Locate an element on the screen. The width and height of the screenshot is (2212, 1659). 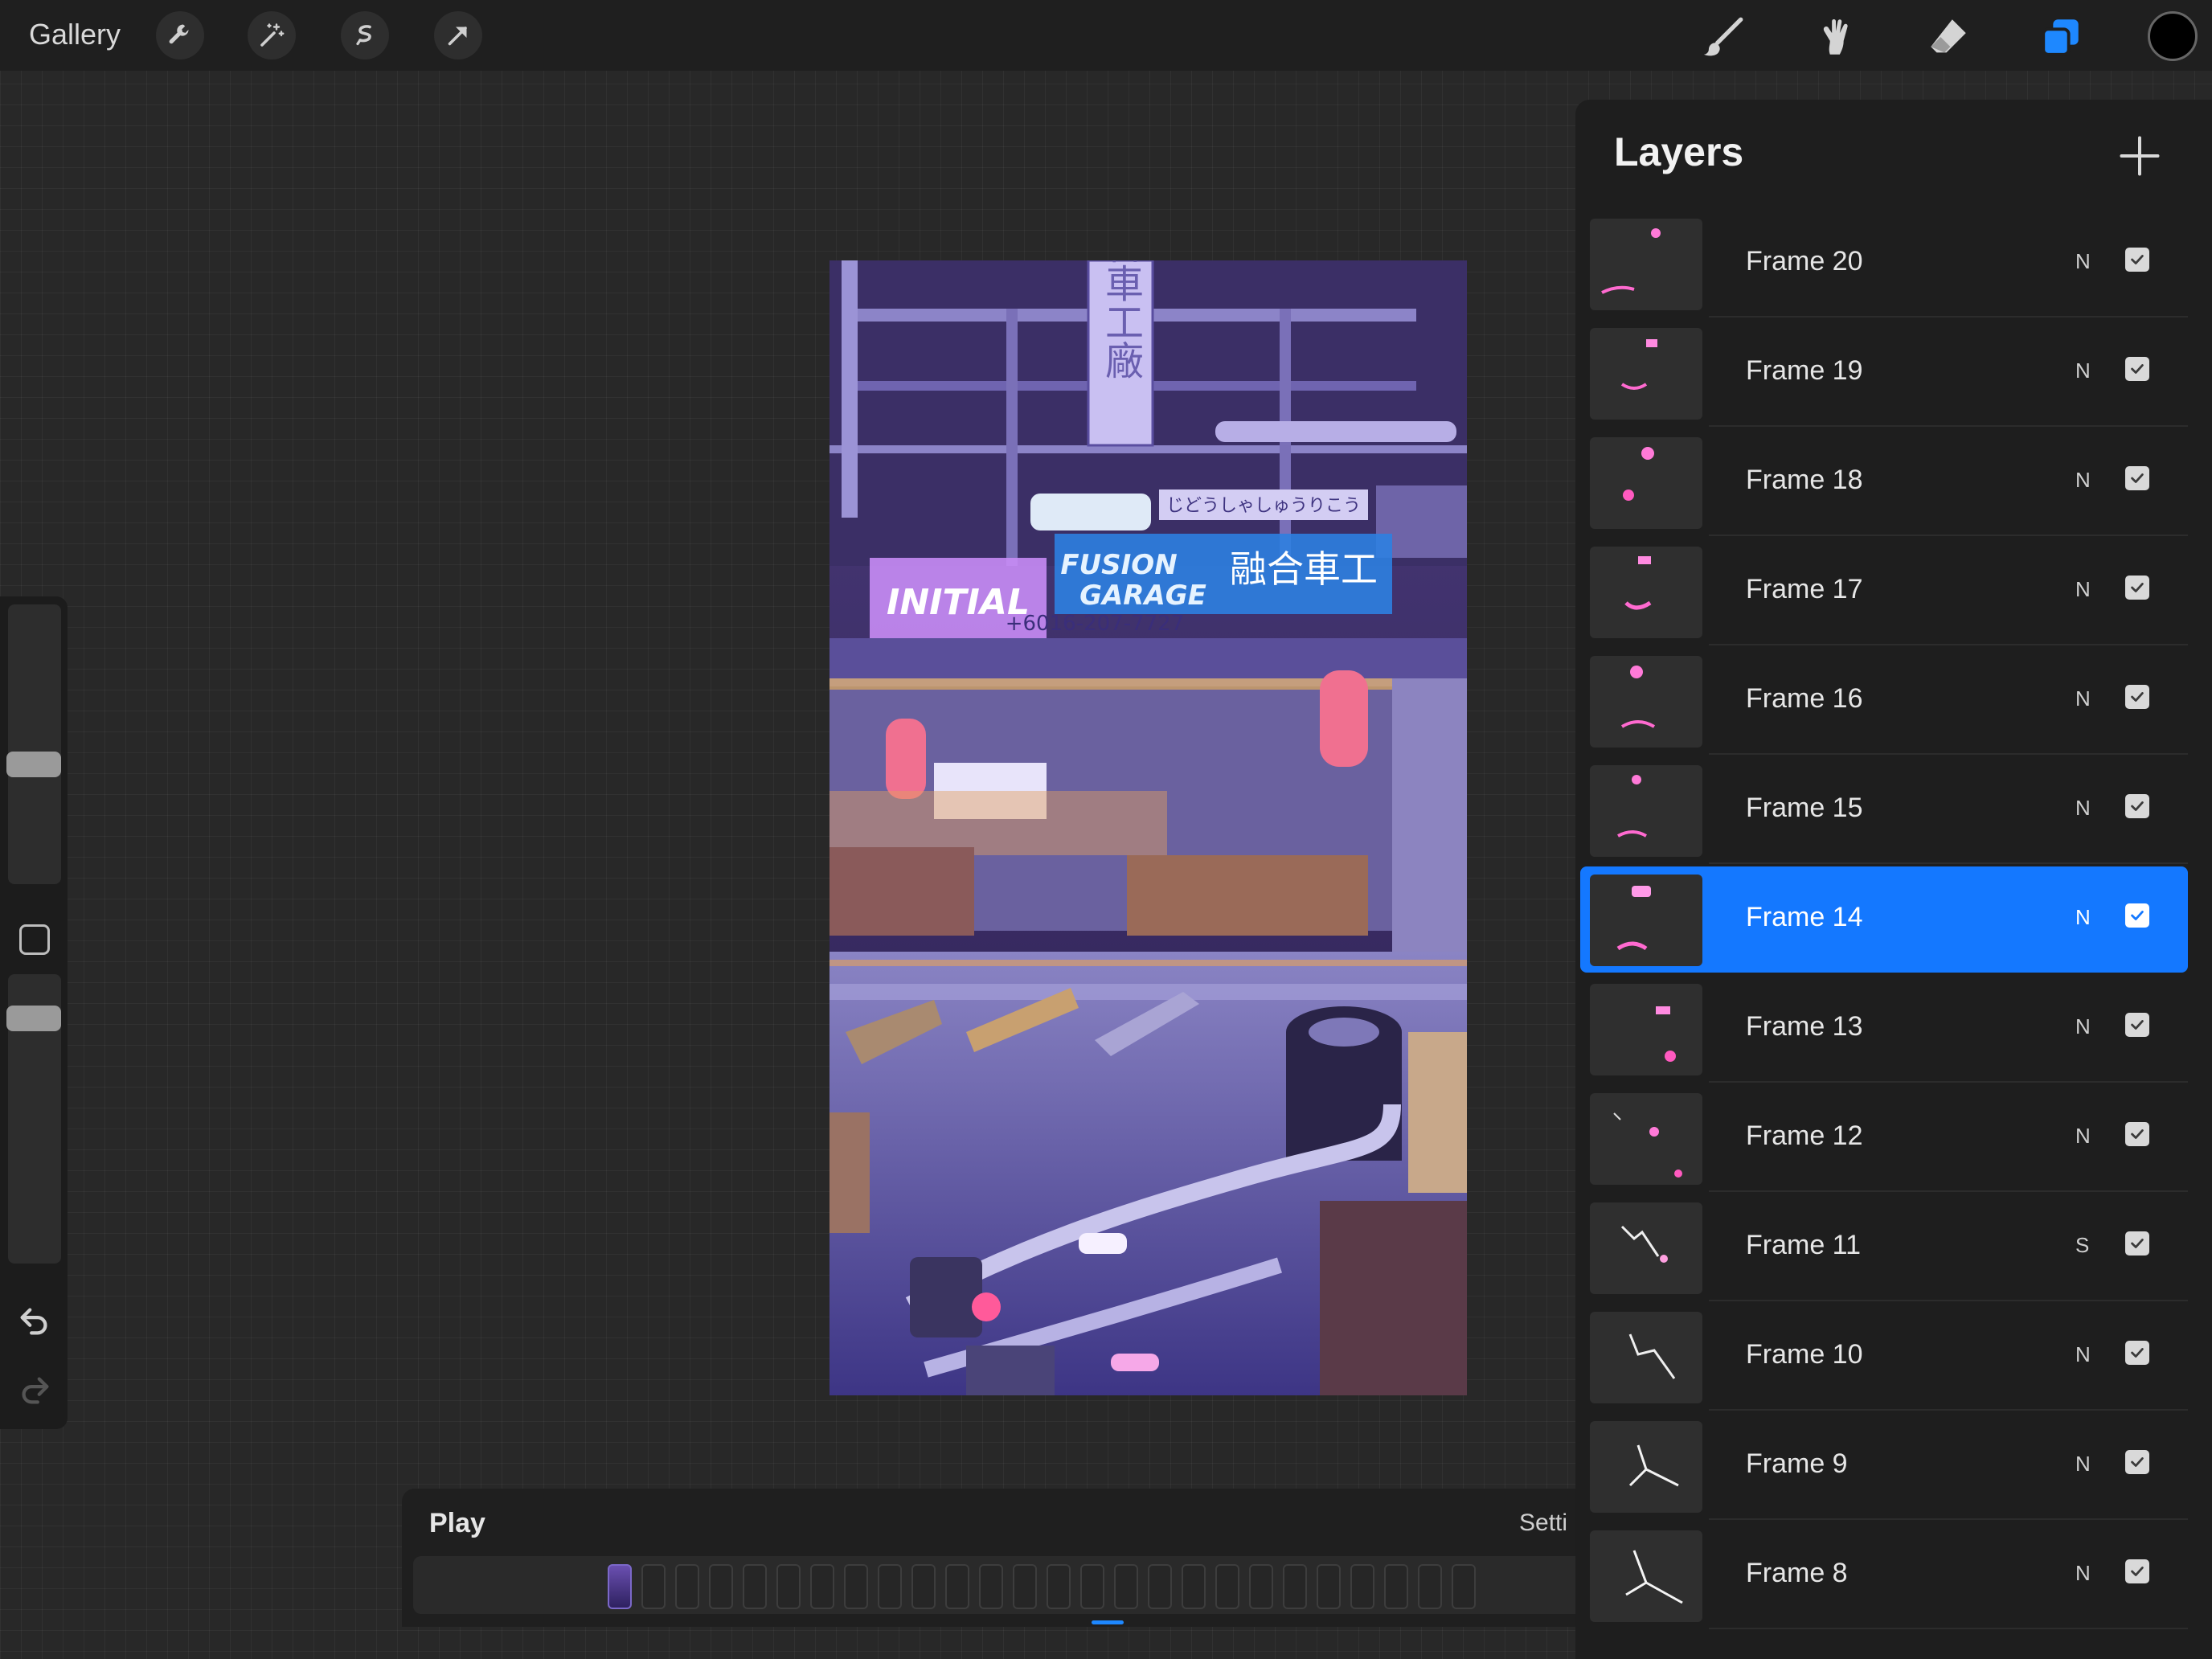
gallery-button: Gallery is located at coordinates (75, 34).